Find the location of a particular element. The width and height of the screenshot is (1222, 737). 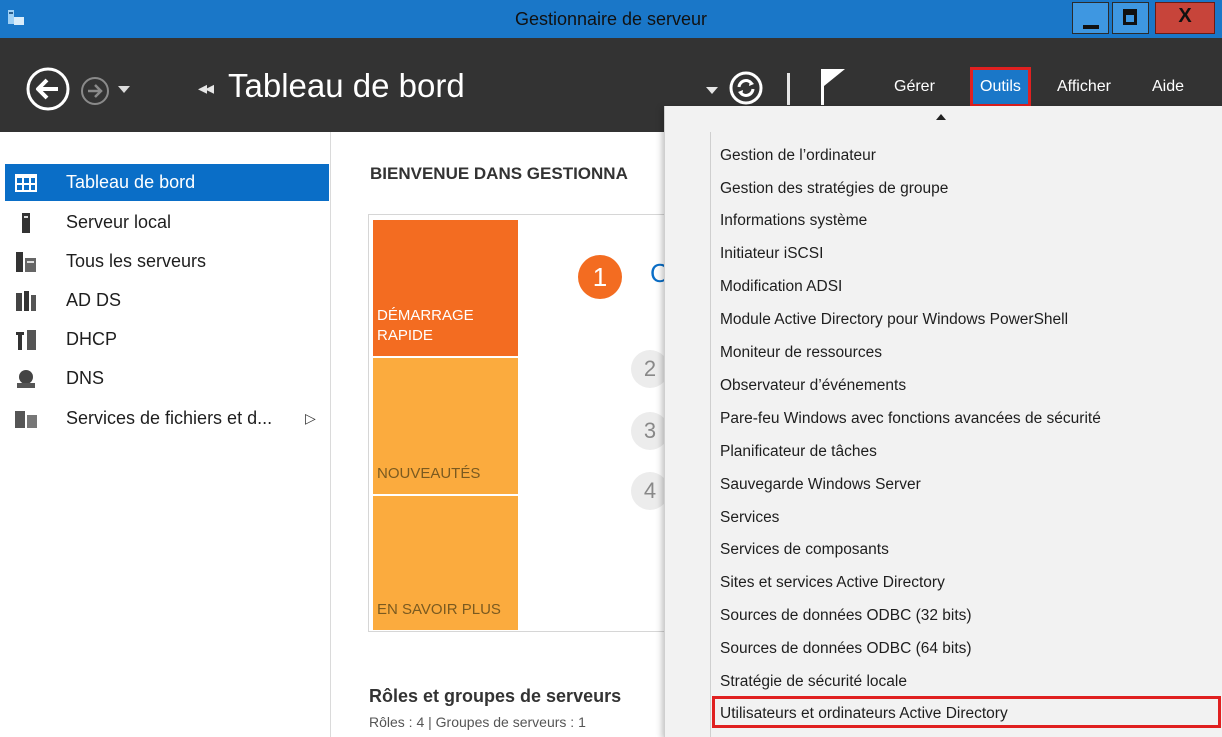

header-separator is located at coordinates (788, 89).